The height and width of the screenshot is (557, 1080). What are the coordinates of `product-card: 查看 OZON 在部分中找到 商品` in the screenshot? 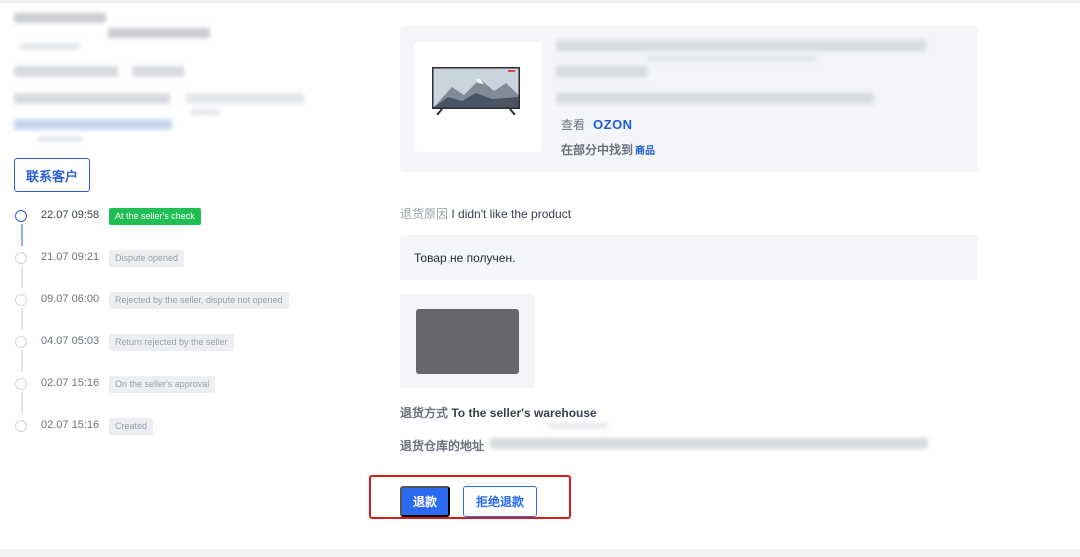 It's located at (689, 99).